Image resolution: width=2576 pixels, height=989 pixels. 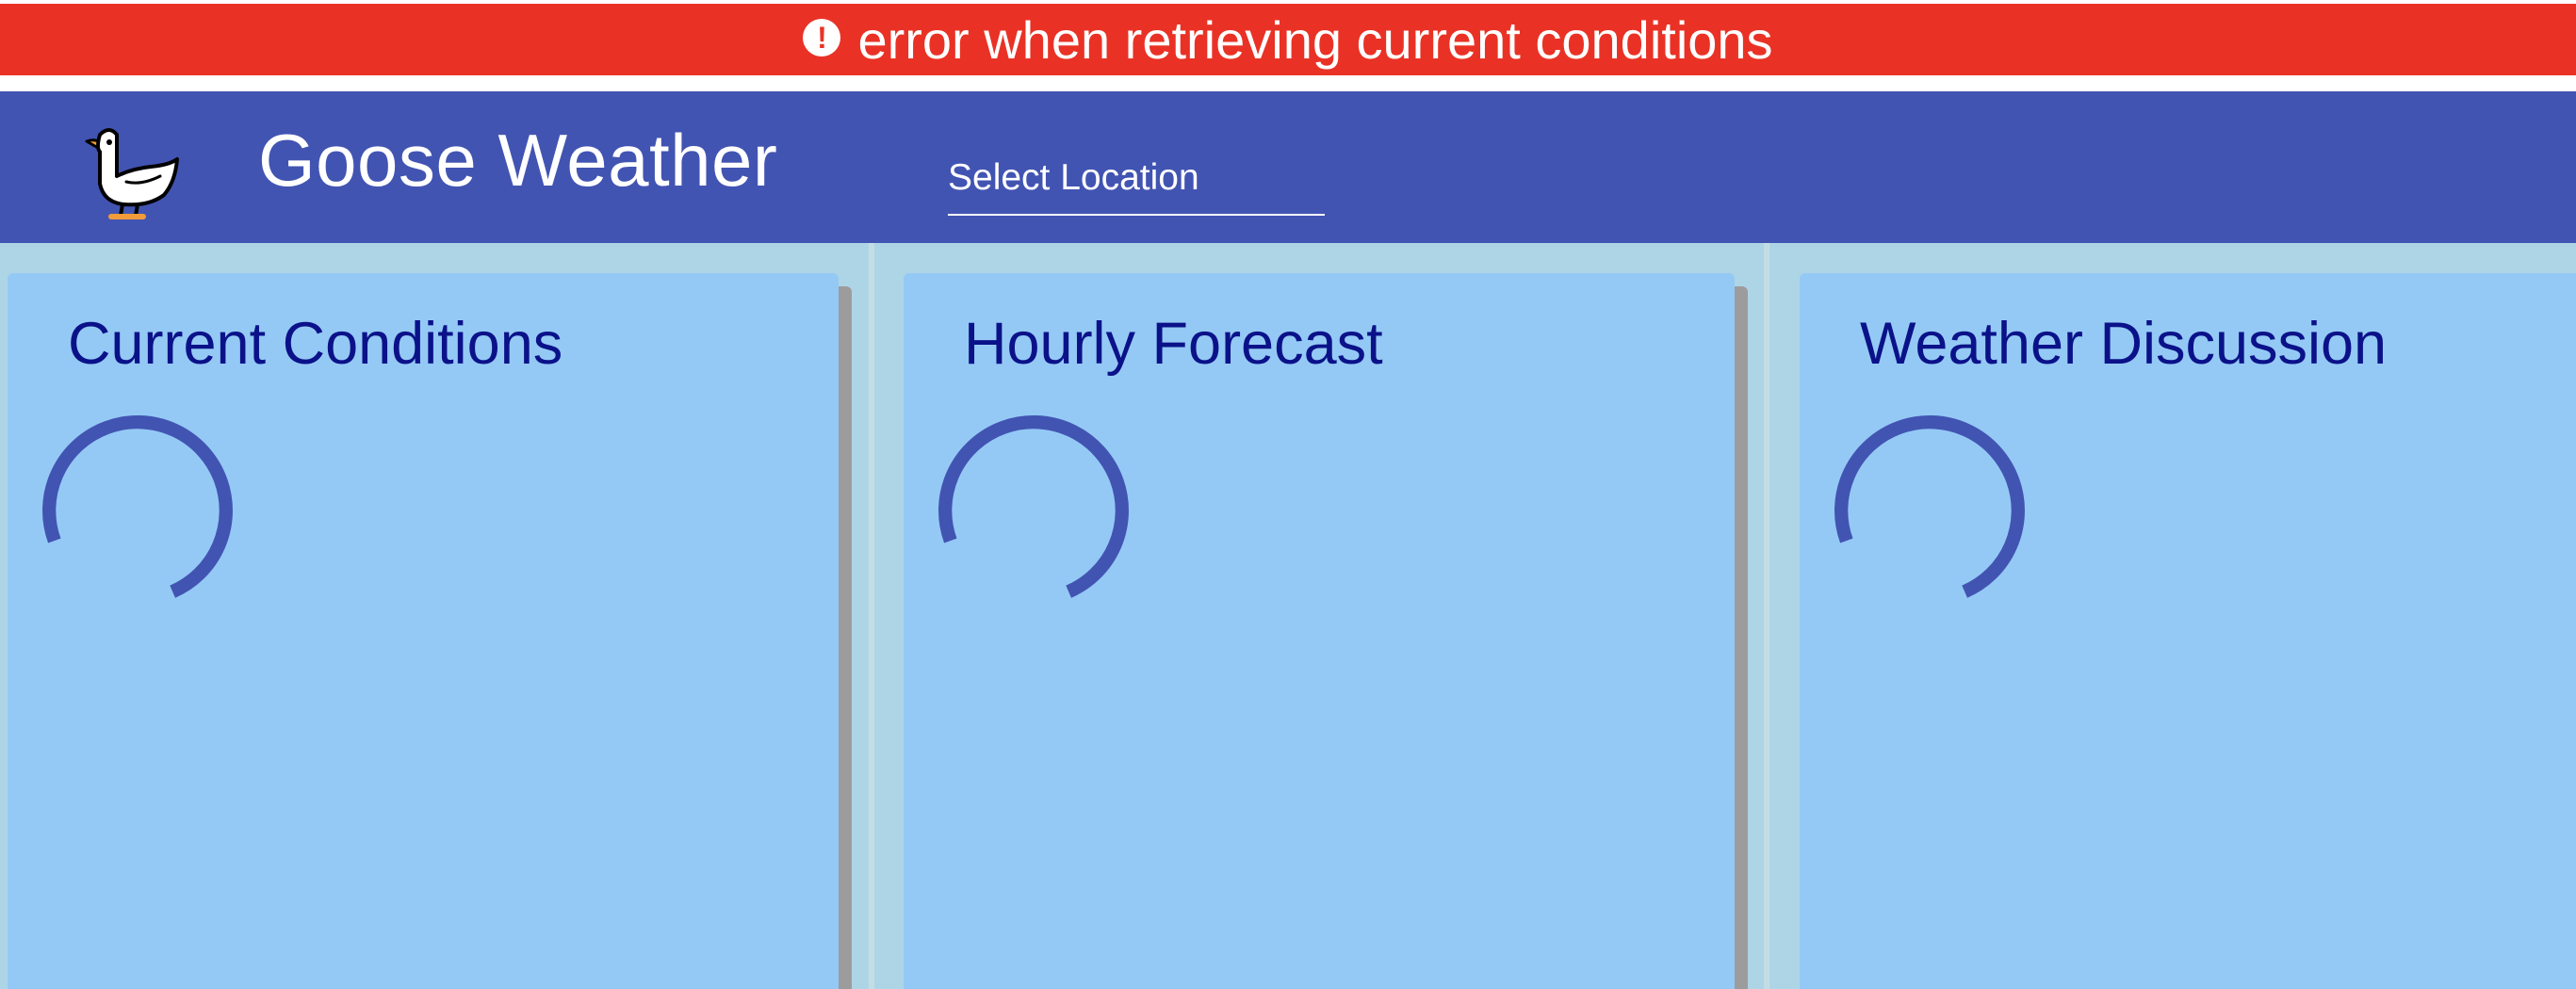 I want to click on error-message: error when retrieving current conditions, so click(x=1315, y=39).